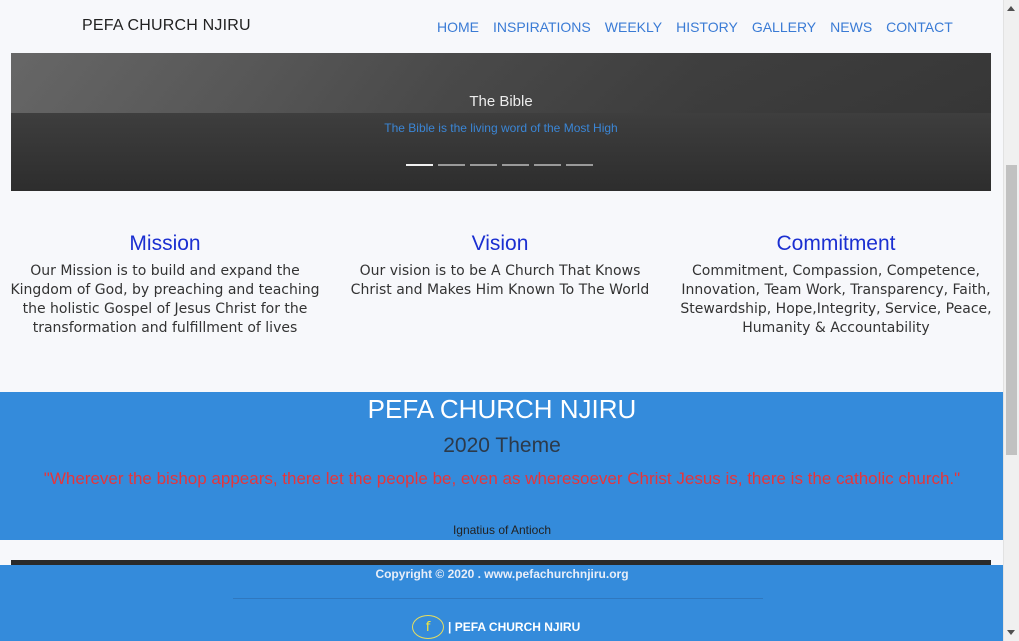 The width and height of the screenshot is (1019, 641). Describe the element at coordinates (919, 27) in the screenshot. I see `nav-contact-link: CONTACT` at that location.